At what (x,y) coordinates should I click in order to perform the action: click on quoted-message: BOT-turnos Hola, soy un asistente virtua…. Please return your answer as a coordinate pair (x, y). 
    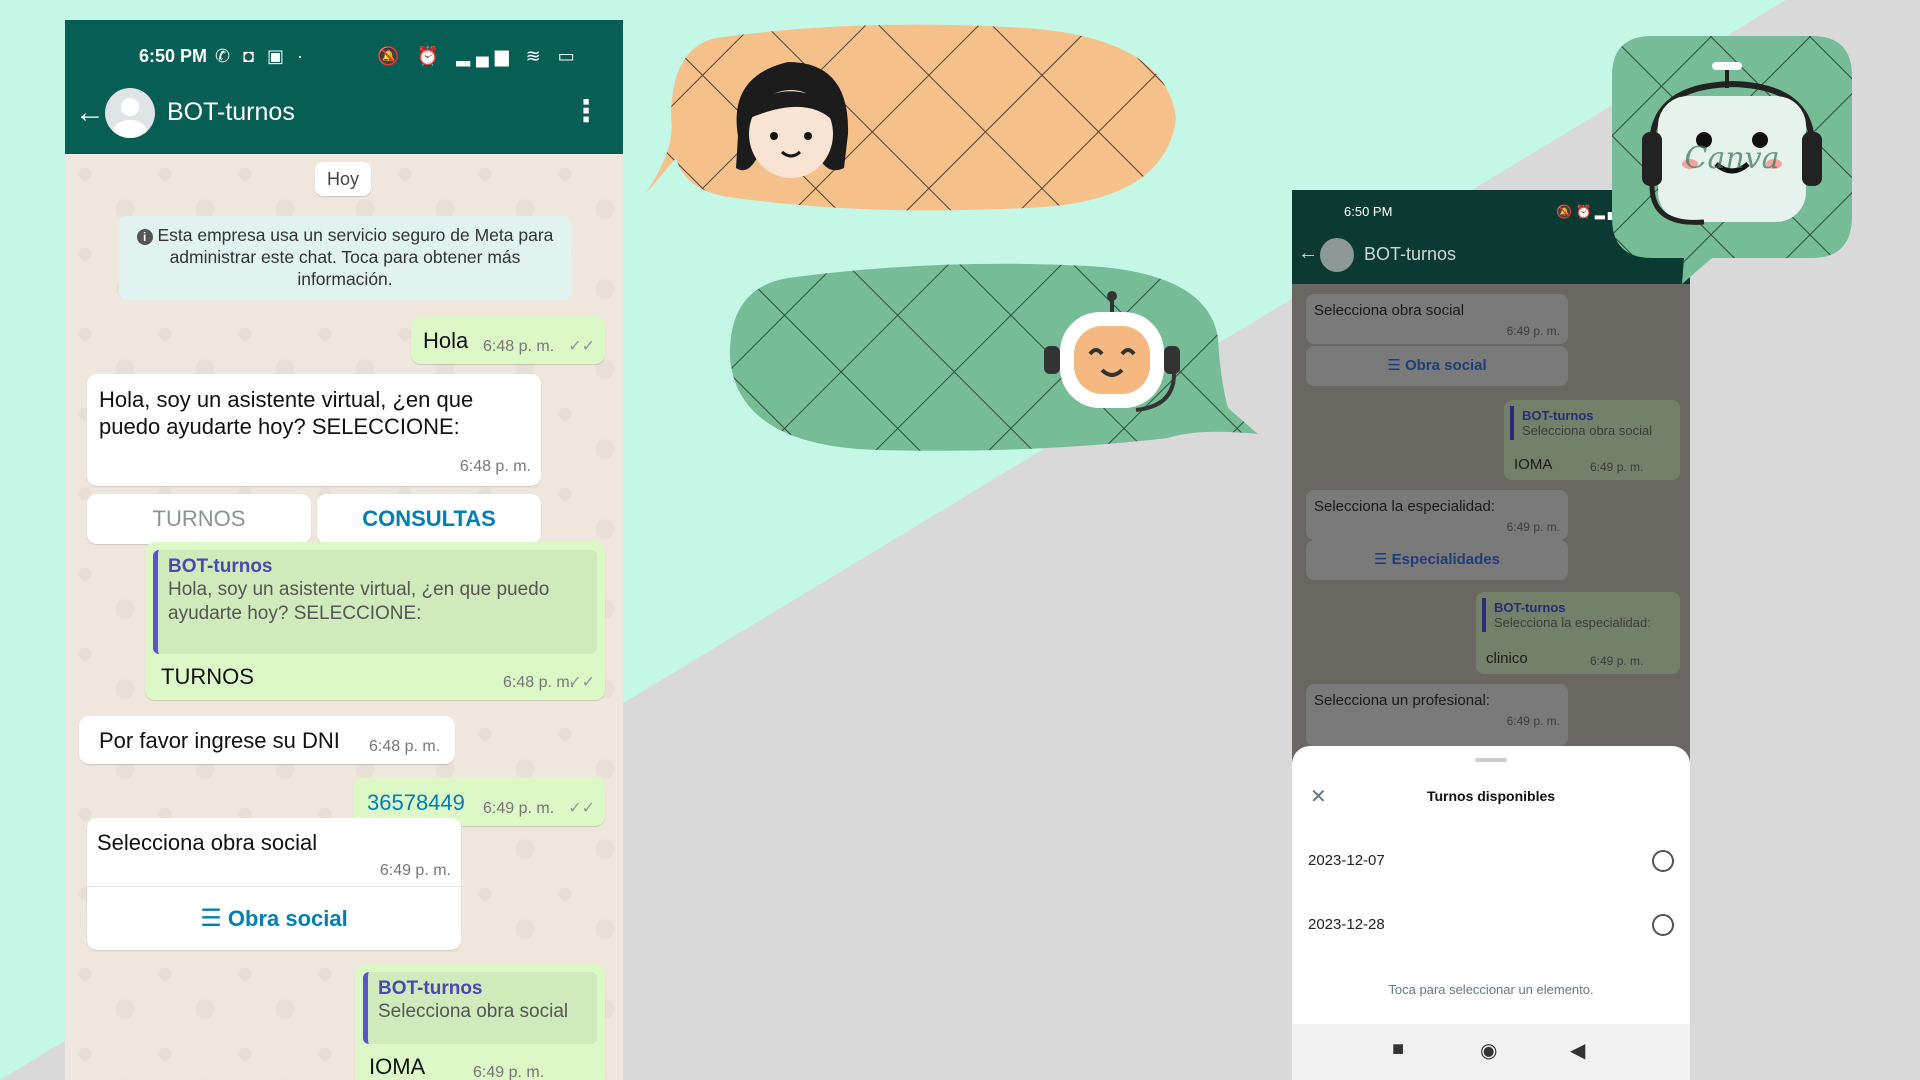
    Looking at the image, I should click on (375, 602).